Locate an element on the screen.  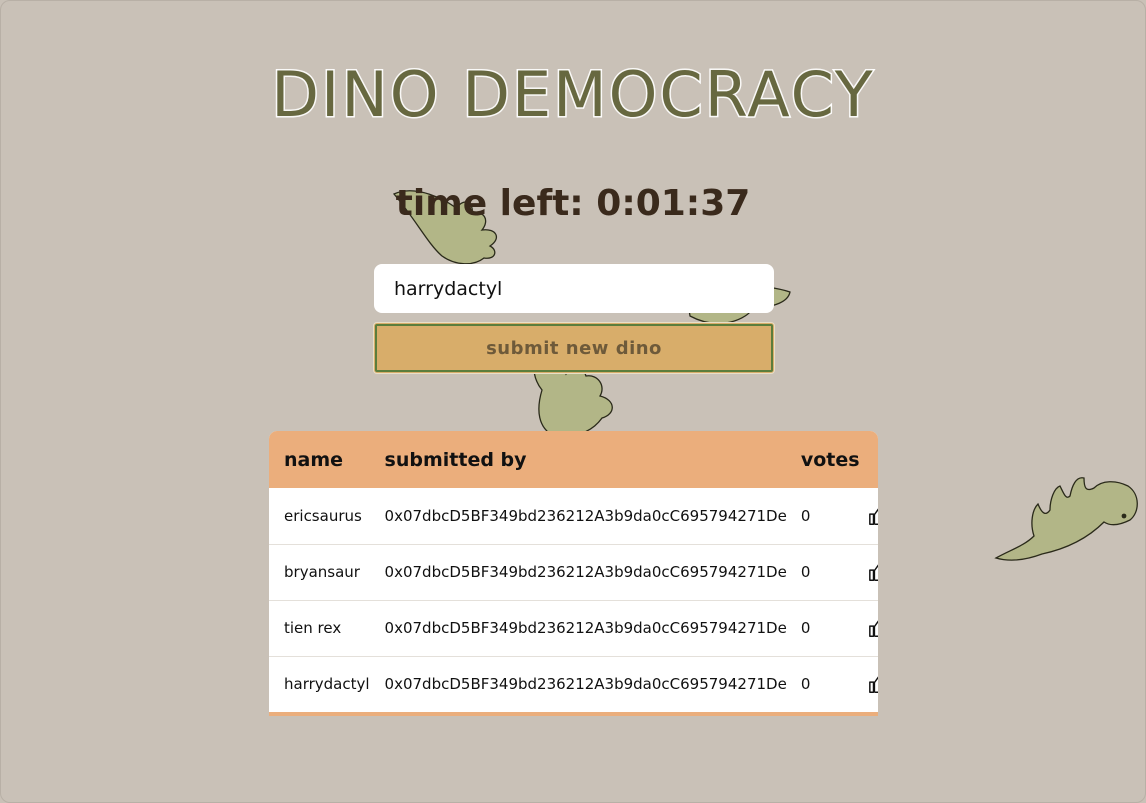
header-vote-action is located at coordinates (869, 459).